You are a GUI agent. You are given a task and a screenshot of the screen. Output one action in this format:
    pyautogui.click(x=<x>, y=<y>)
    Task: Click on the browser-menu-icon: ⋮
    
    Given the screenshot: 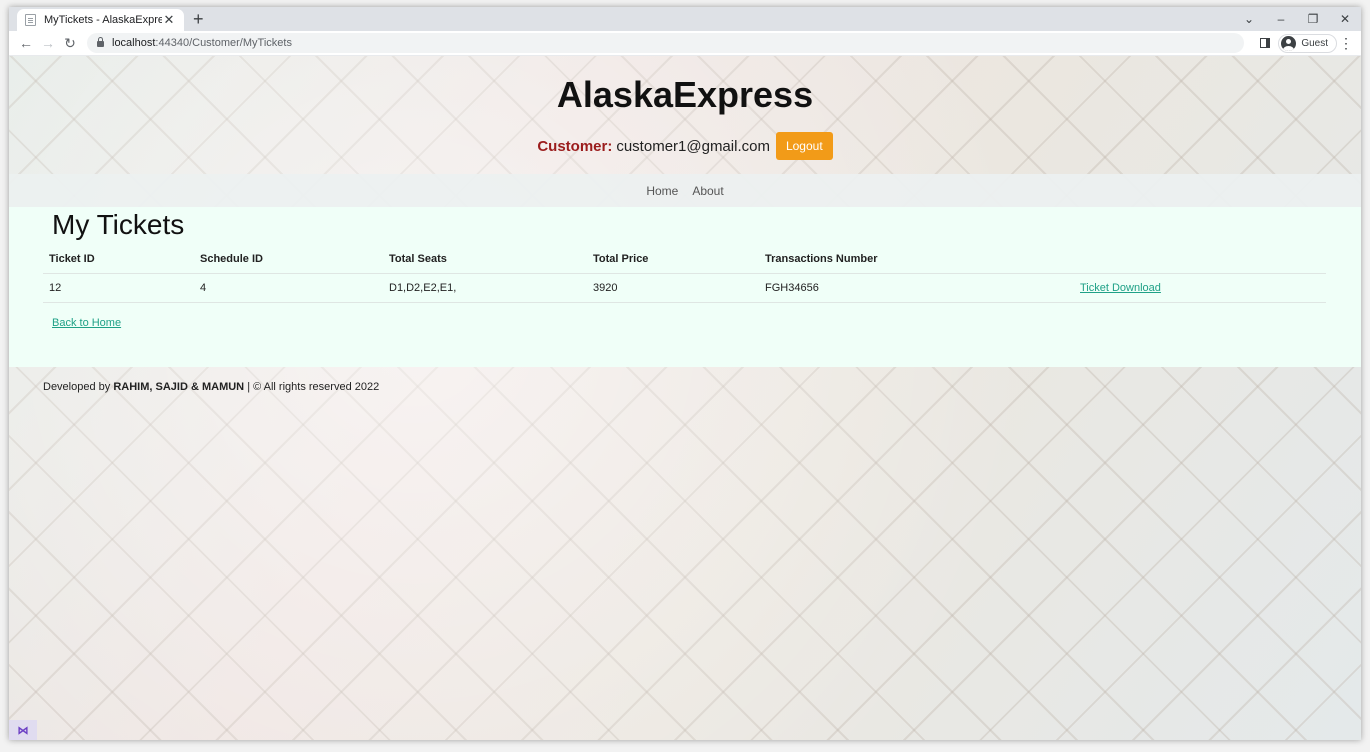 What is the action you would take?
    pyautogui.click(x=1346, y=43)
    